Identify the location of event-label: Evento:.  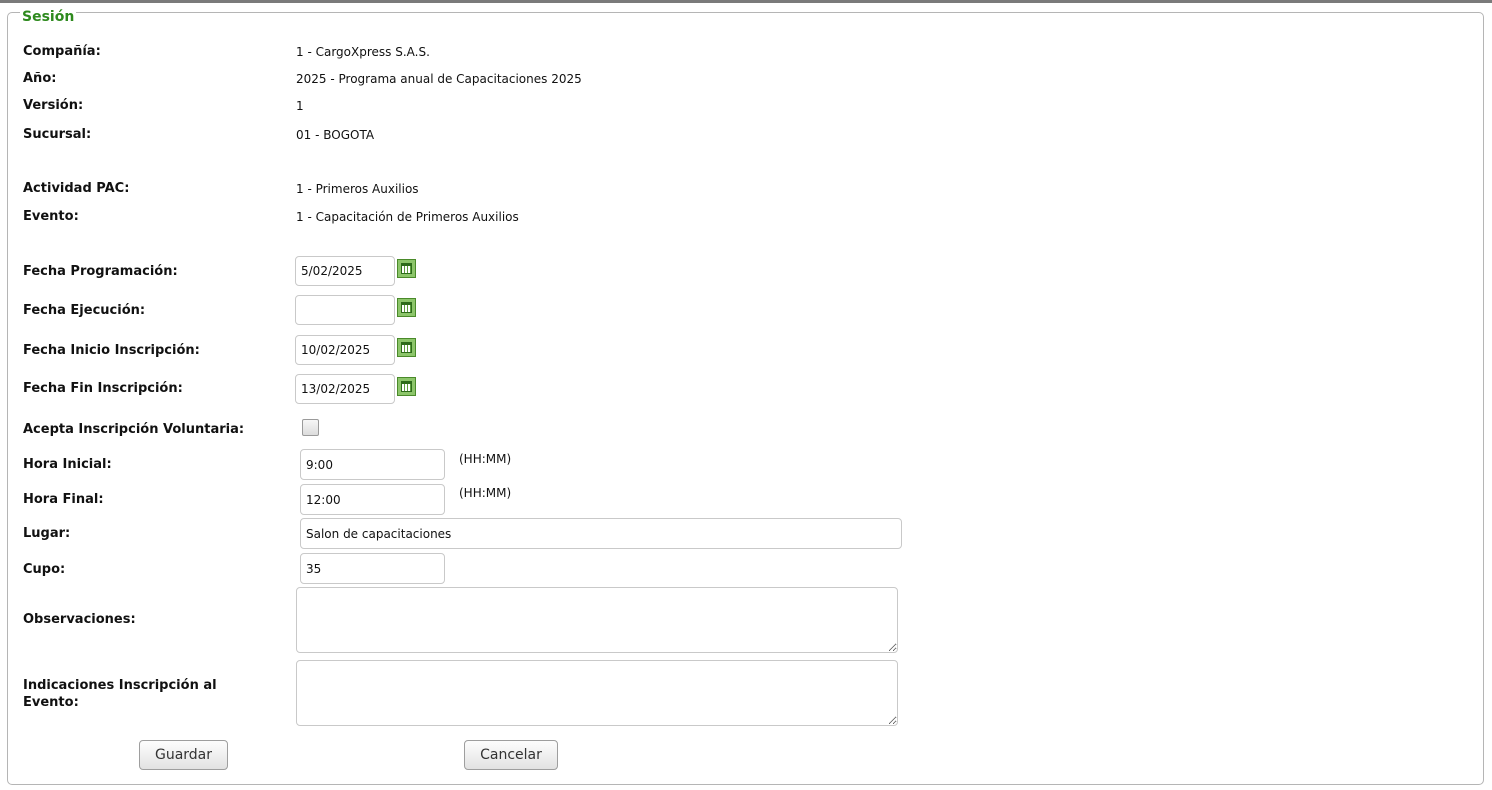
(51, 216).